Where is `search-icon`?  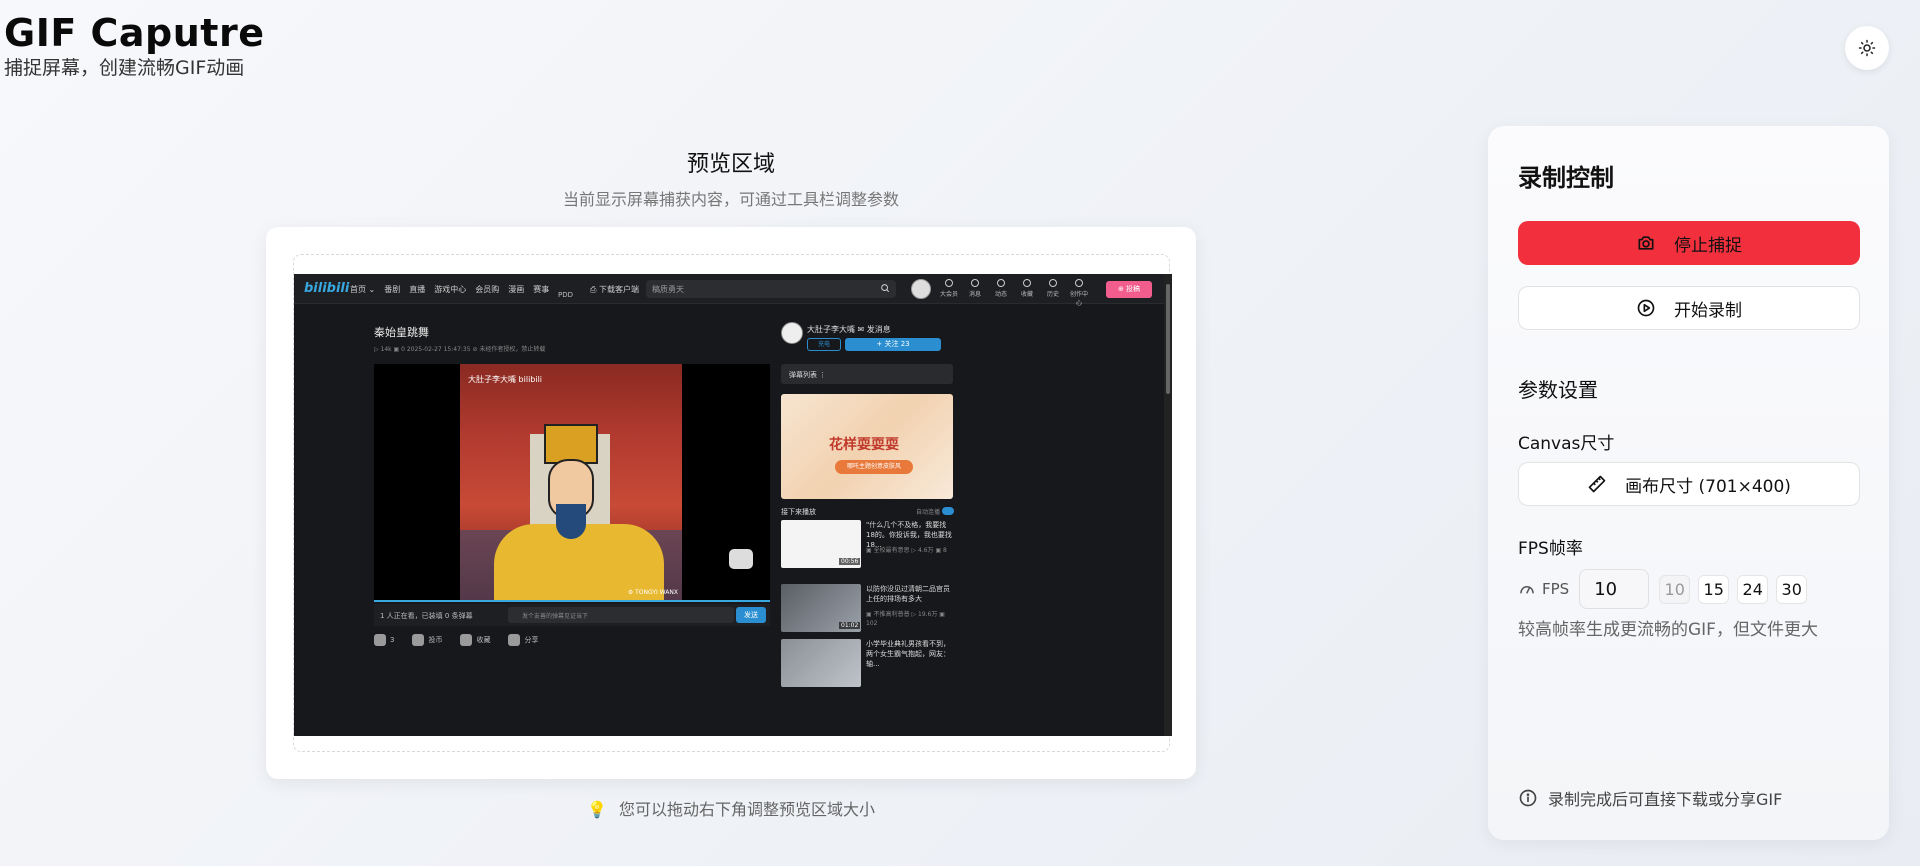
search-icon is located at coordinates (885, 288).